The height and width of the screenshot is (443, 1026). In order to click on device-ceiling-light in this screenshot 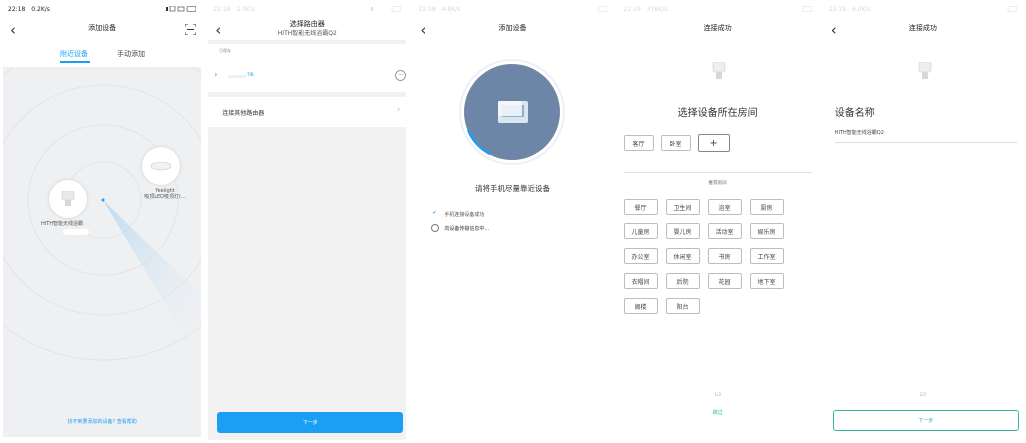, I will do `click(161, 166)`.